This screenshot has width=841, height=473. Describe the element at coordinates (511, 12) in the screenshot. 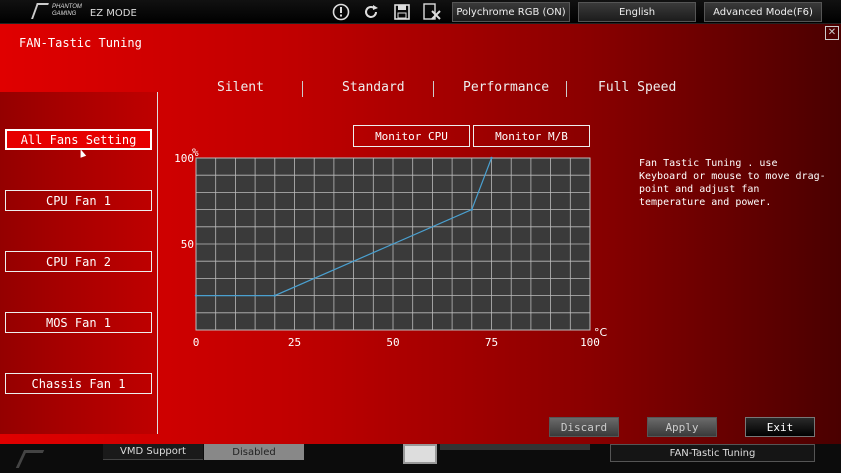

I see `polychrome-rgb-button: Polychrome RGB (ON)` at that location.